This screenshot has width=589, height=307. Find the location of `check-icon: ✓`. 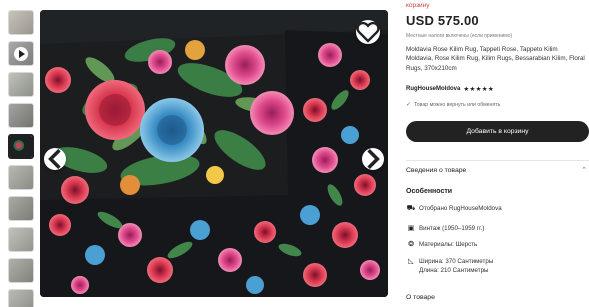

check-icon: ✓ is located at coordinates (409, 105).